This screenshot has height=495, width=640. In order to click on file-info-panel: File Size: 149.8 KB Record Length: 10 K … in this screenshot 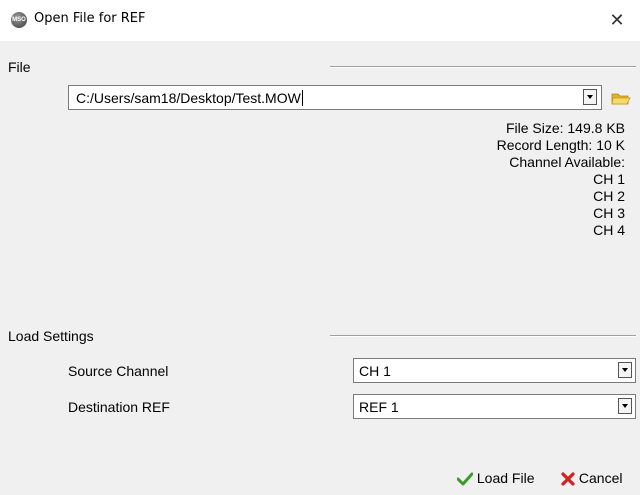, I will do `click(495, 179)`.